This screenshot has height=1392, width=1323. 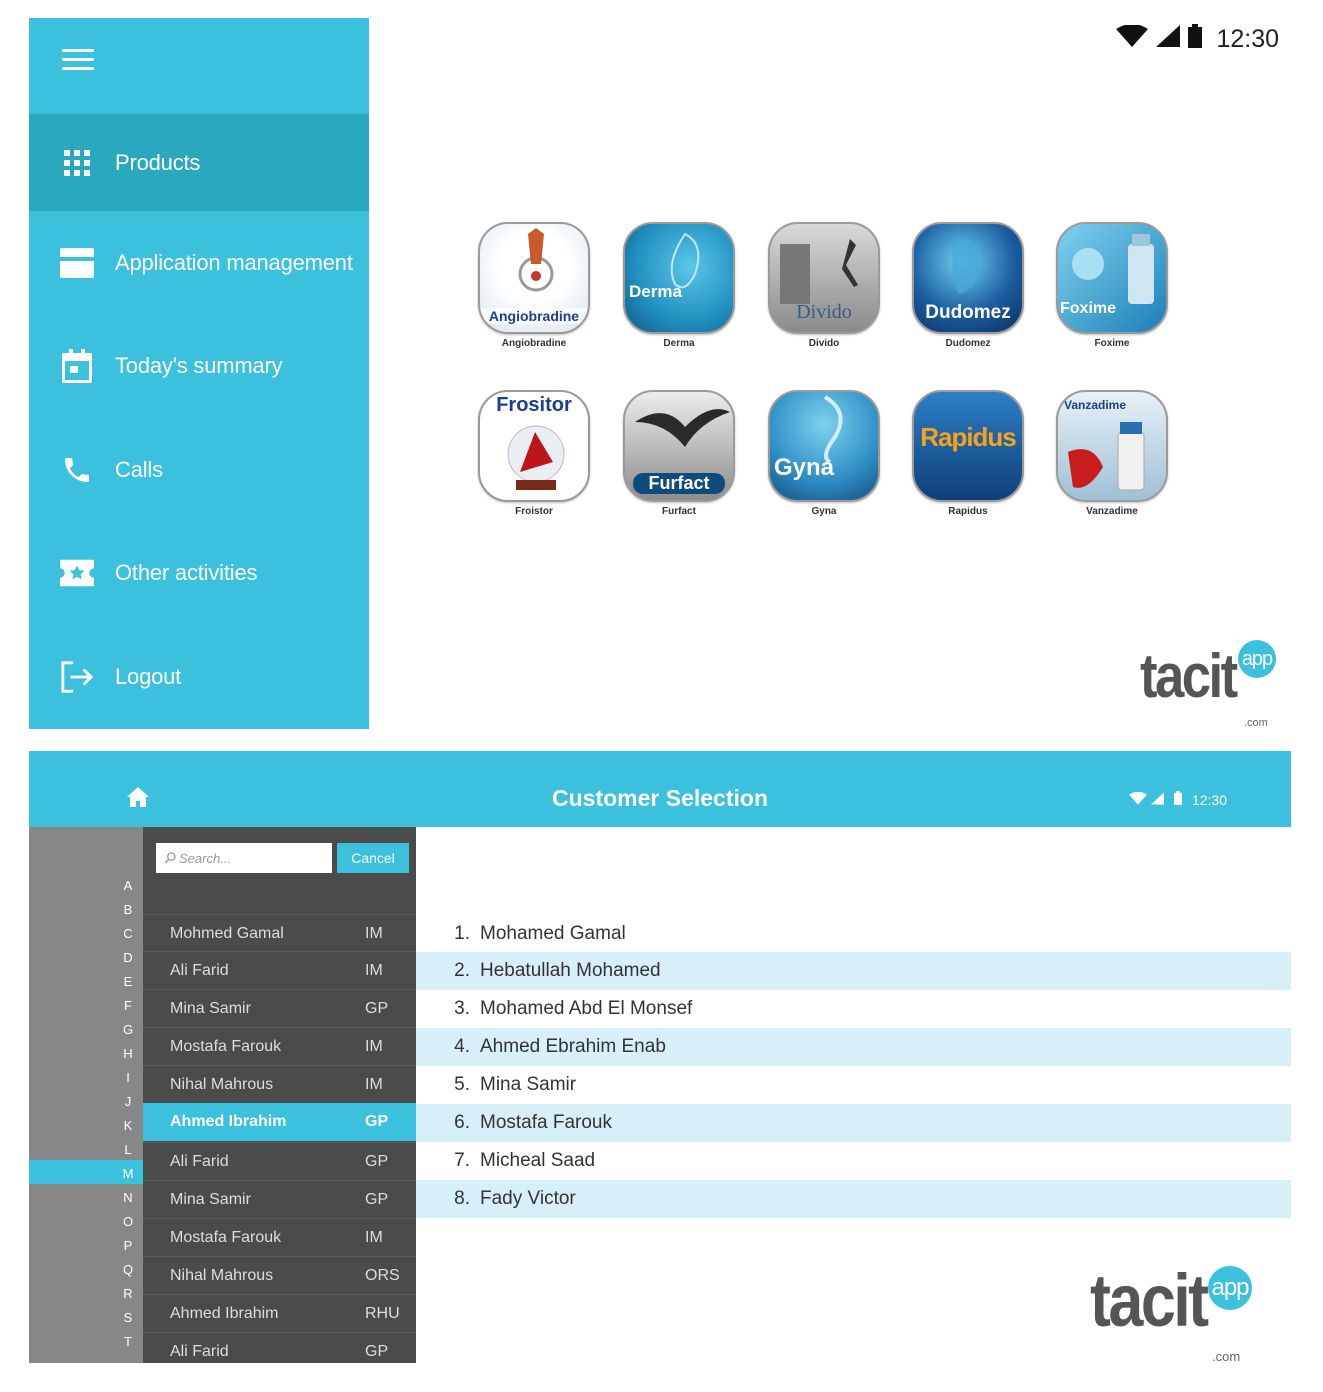 I want to click on alphabet-letter: F, so click(x=128, y=1005).